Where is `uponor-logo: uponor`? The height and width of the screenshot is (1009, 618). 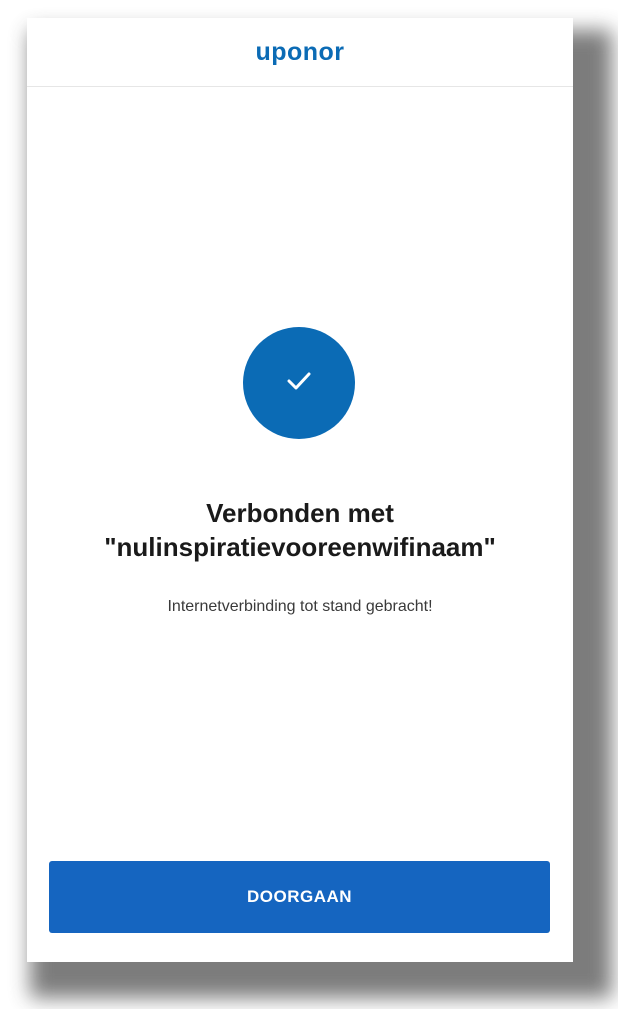
uponor-logo: uponor is located at coordinates (300, 51).